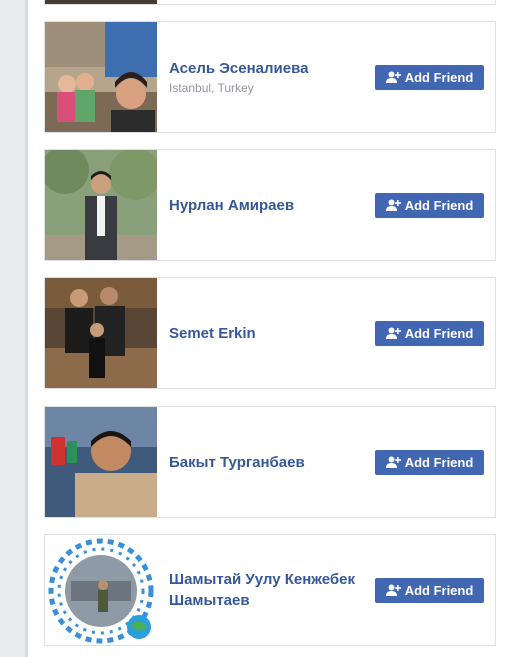  I want to click on person-name: Шамытай Уулу Кенжебек Шамытаев, so click(262, 590).